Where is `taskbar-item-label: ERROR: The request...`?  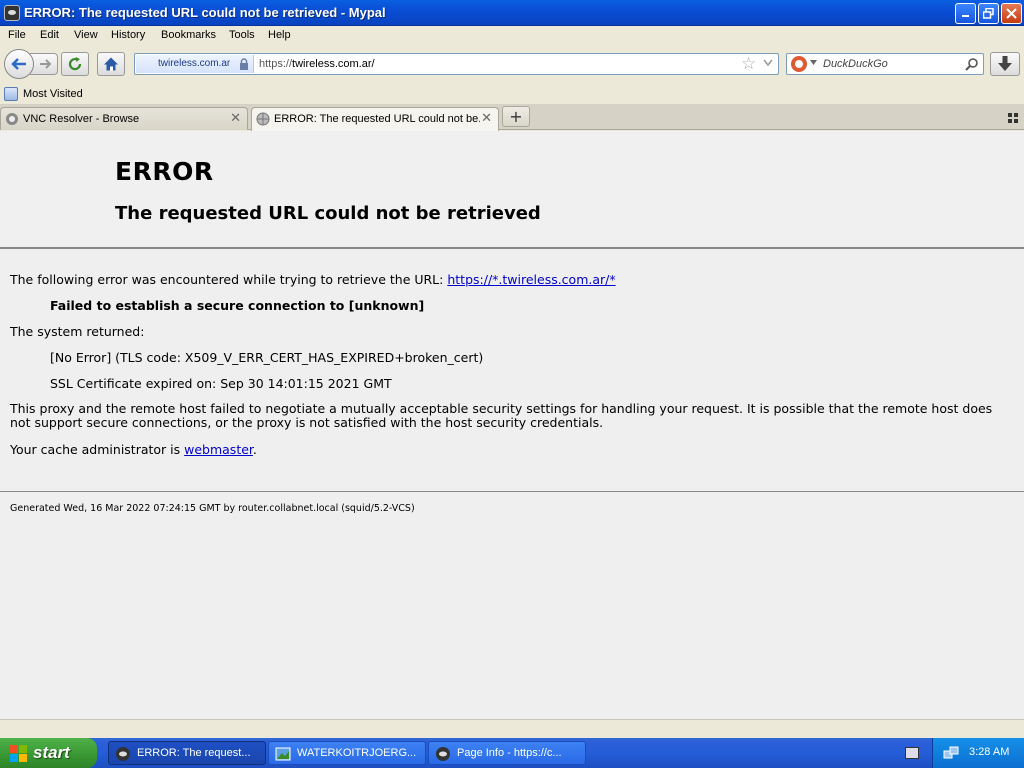 taskbar-item-label: ERROR: The request... is located at coordinates (194, 753).